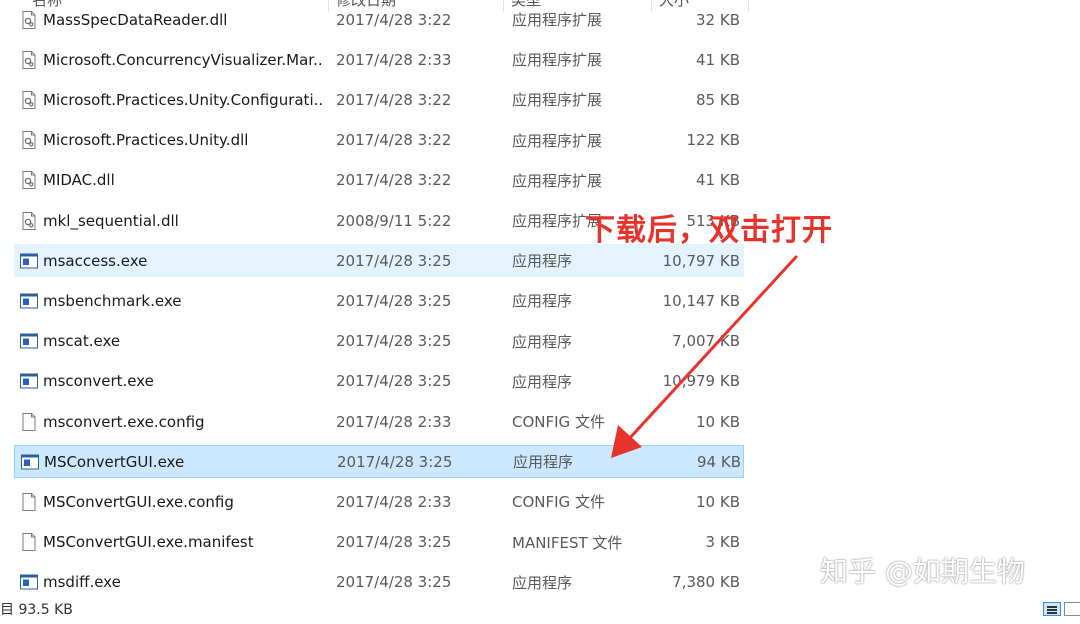 Image resolution: width=1080 pixels, height=624 pixels. Describe the element at coordinates (922, 571) in the screenshot. I see `zhihu-watermark: 知乎 @如期生物` at that location.